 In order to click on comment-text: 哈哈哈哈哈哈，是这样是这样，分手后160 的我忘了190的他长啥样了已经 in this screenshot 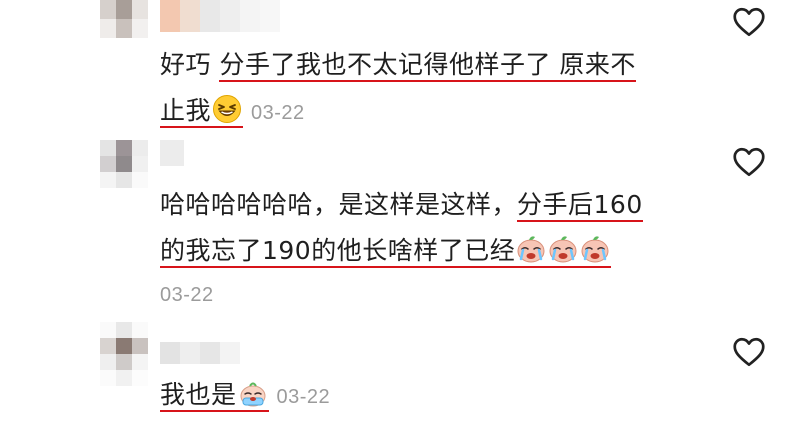, I will do `click(401, 228)`.